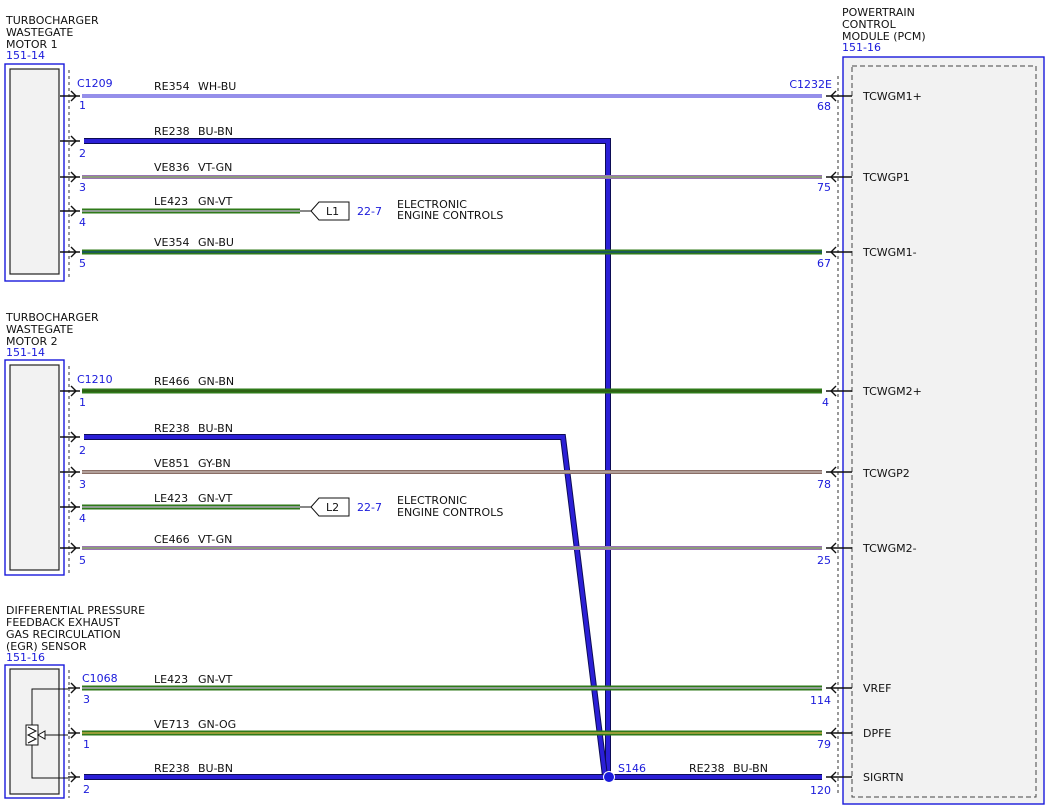 The width and height of the screenshot is (1050, 811). I want to click on pin-m2-3: 3, so click(82, 484).